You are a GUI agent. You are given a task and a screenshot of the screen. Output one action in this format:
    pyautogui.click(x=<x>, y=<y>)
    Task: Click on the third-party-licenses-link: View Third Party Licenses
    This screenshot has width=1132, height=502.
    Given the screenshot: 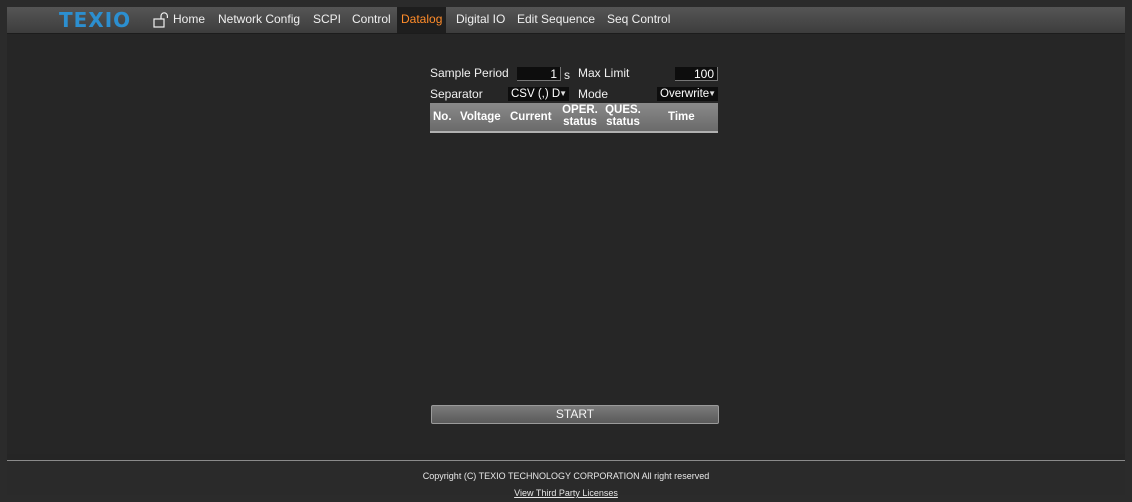 What is the action you would take?
    pyautogui.click(x=566, y=493)
    